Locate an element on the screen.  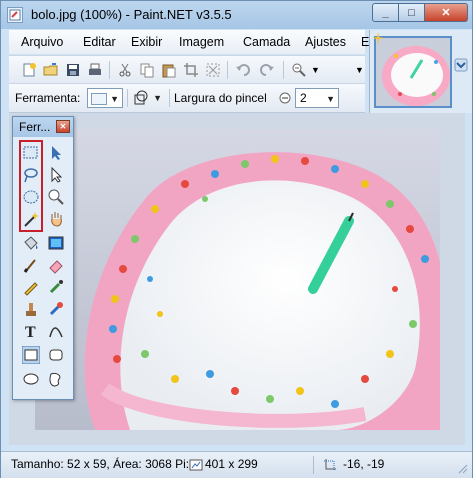
brush-width-value: 2 is located at coordinates (303, 98).